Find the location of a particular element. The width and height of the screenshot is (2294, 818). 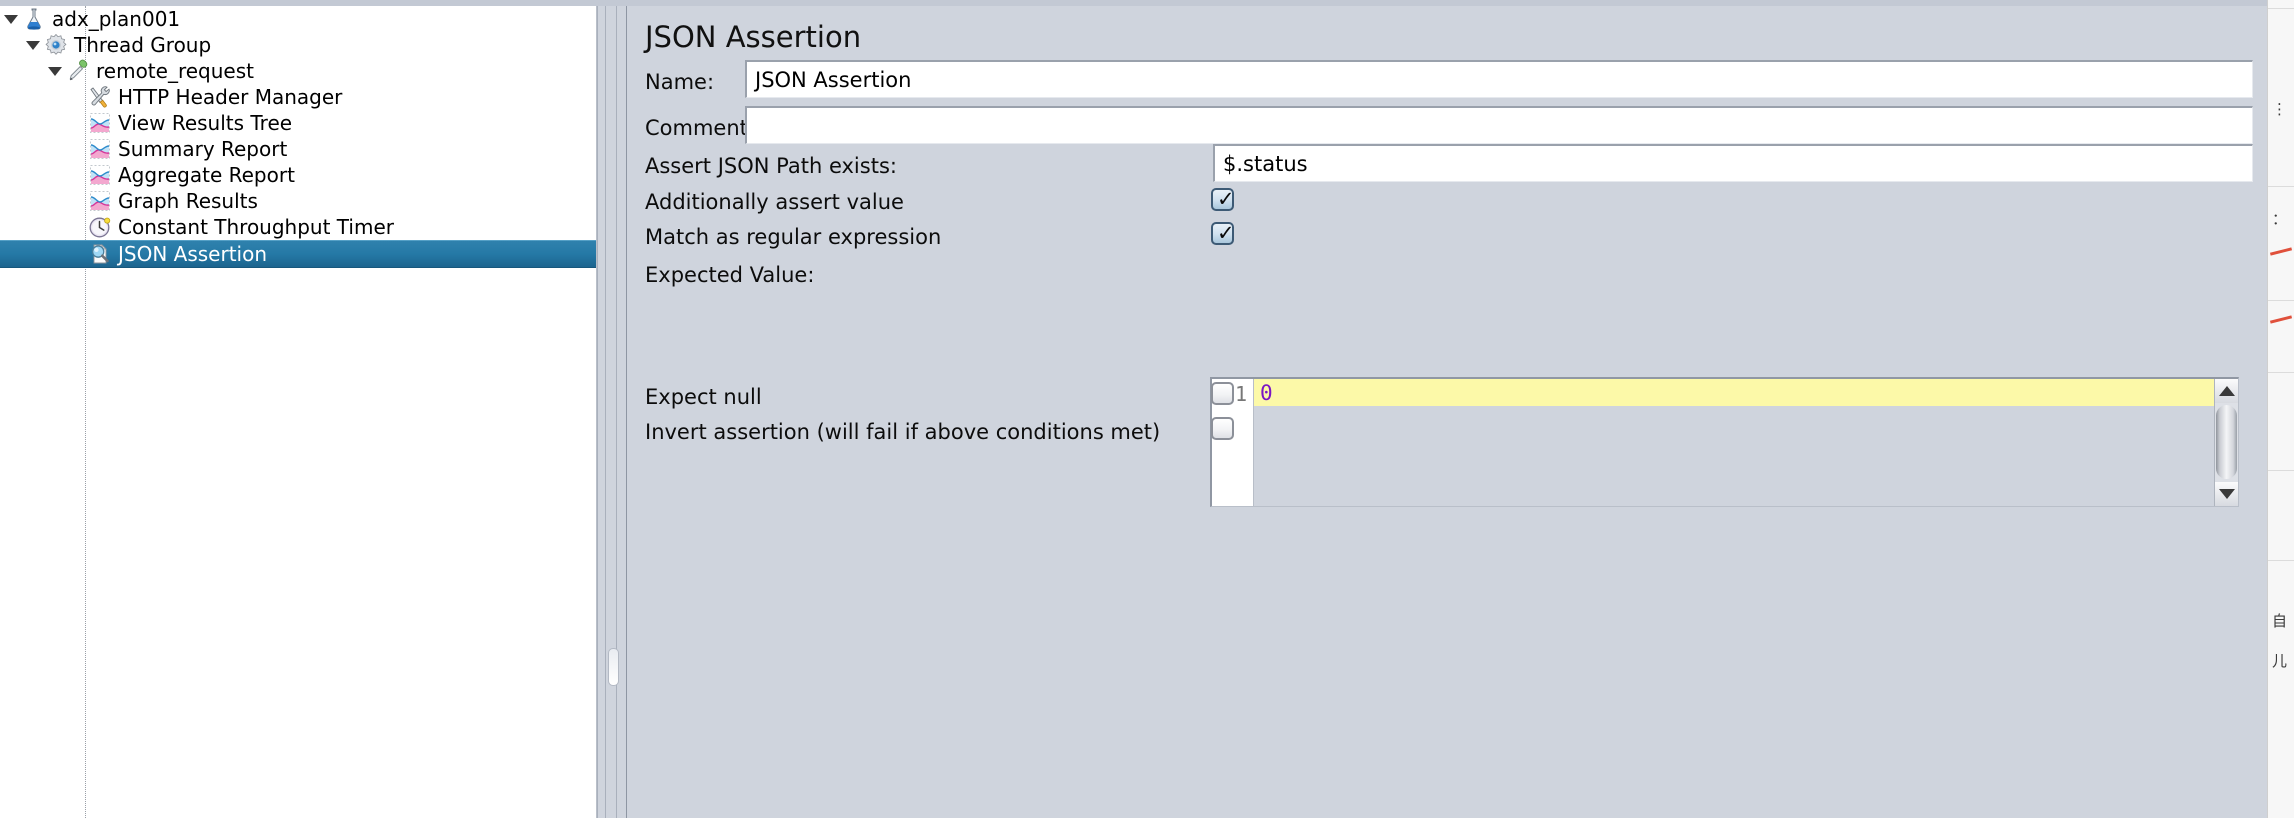

tree-node: Graph Results is located at coordinates (298, 201).